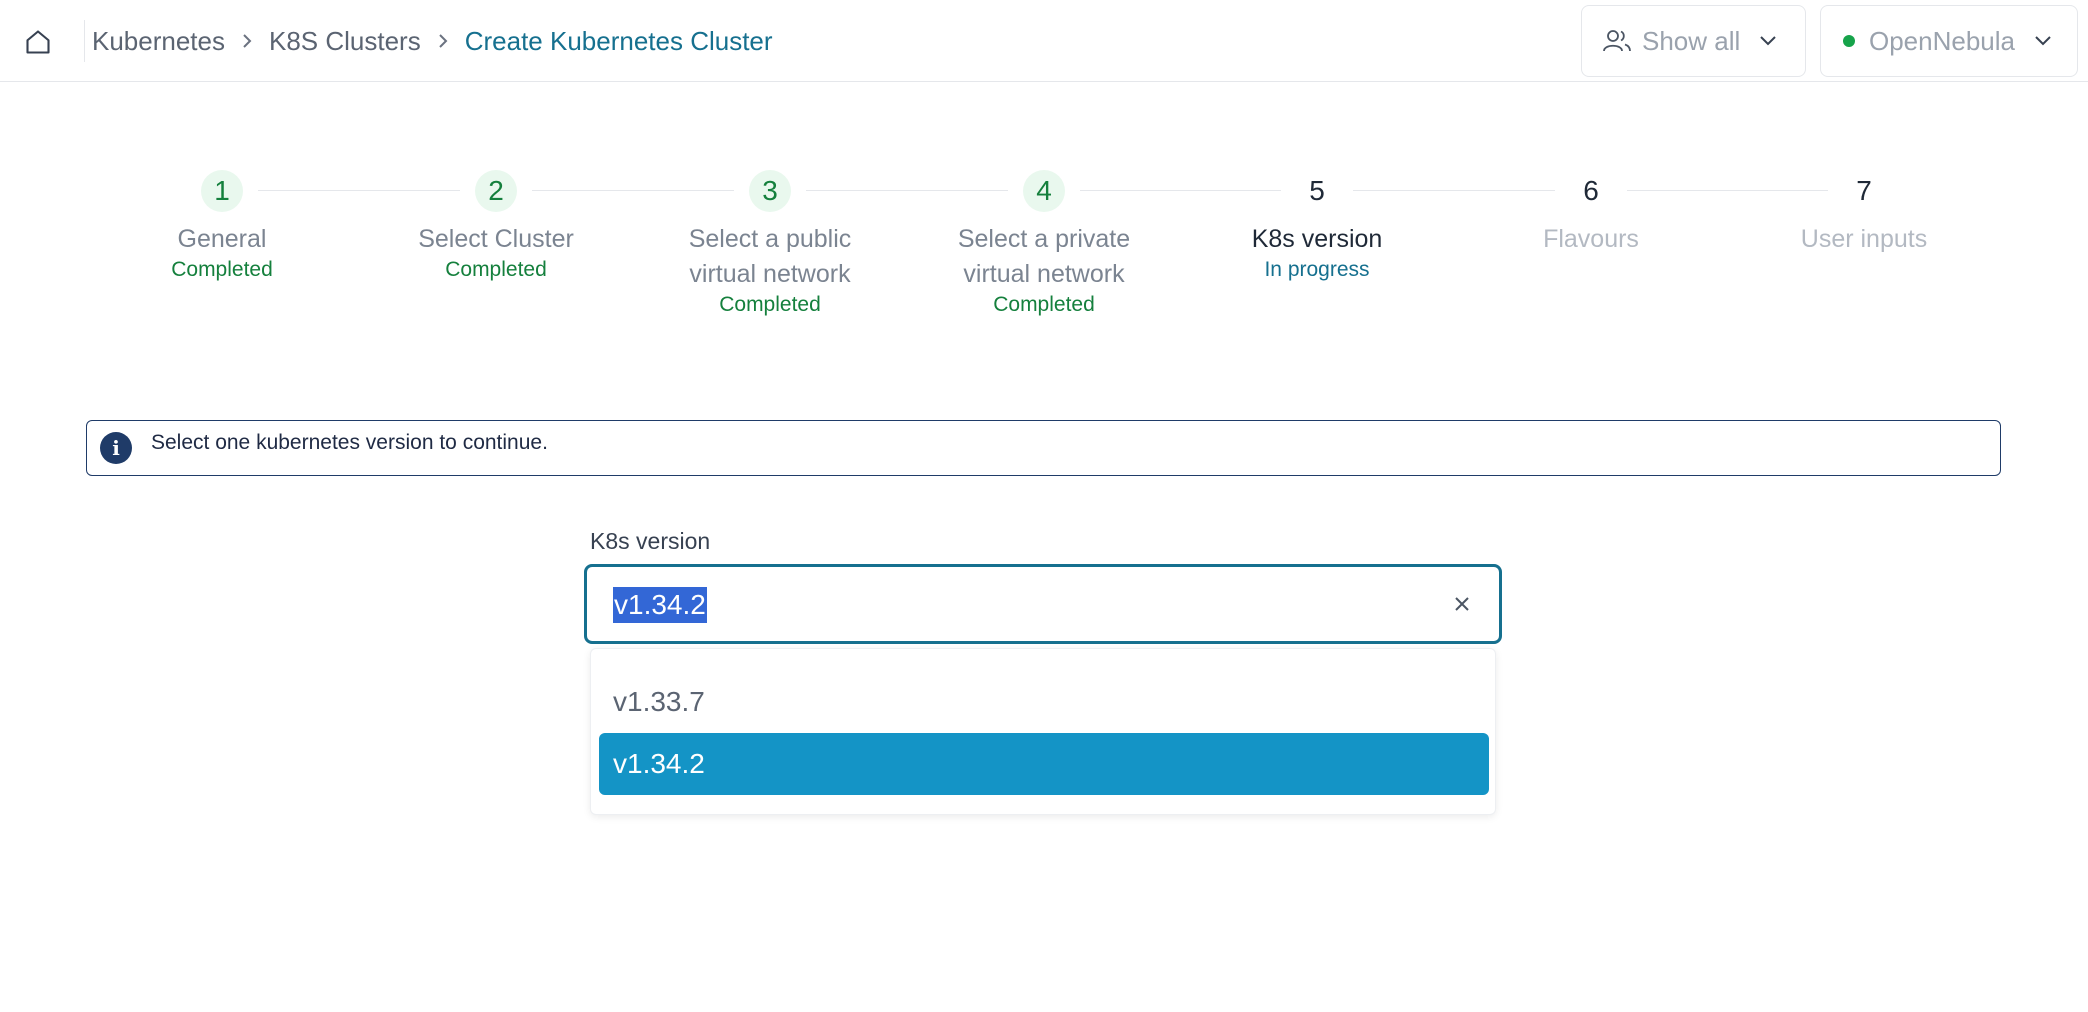  What do you see at coordinates (1044, 191) in the screenshot?
I see `step-number: 4` at bounding box center [1044, 191].